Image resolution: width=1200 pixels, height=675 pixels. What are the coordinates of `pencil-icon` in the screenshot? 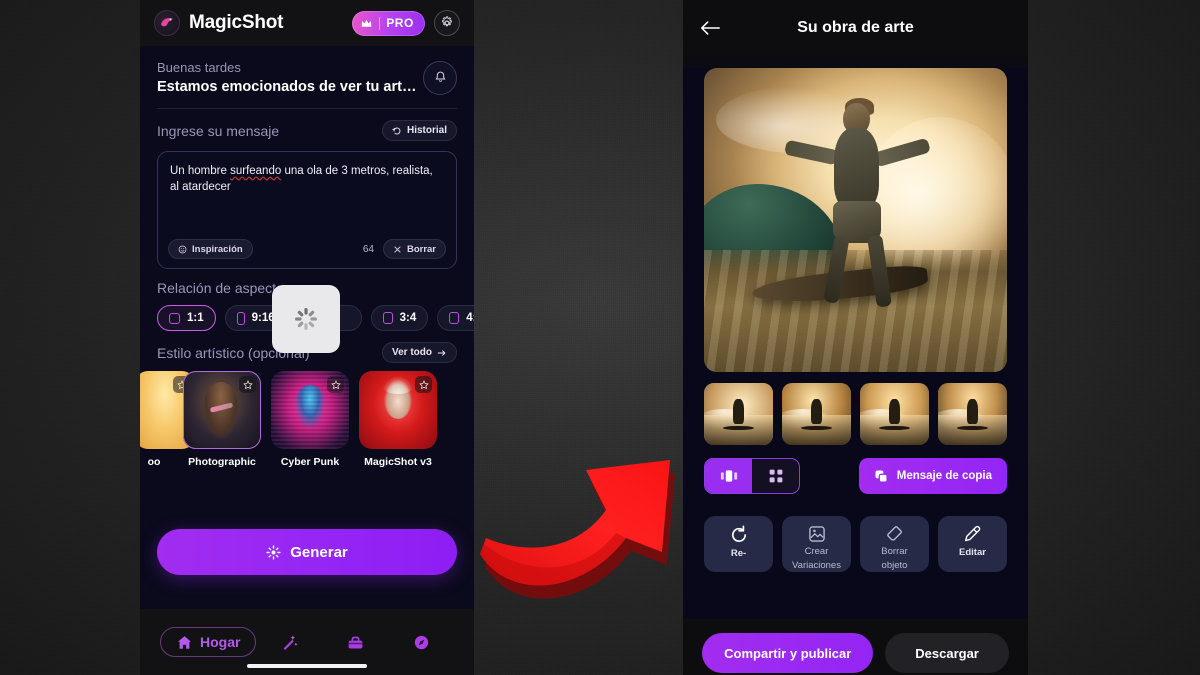 It's located at (973, 533).